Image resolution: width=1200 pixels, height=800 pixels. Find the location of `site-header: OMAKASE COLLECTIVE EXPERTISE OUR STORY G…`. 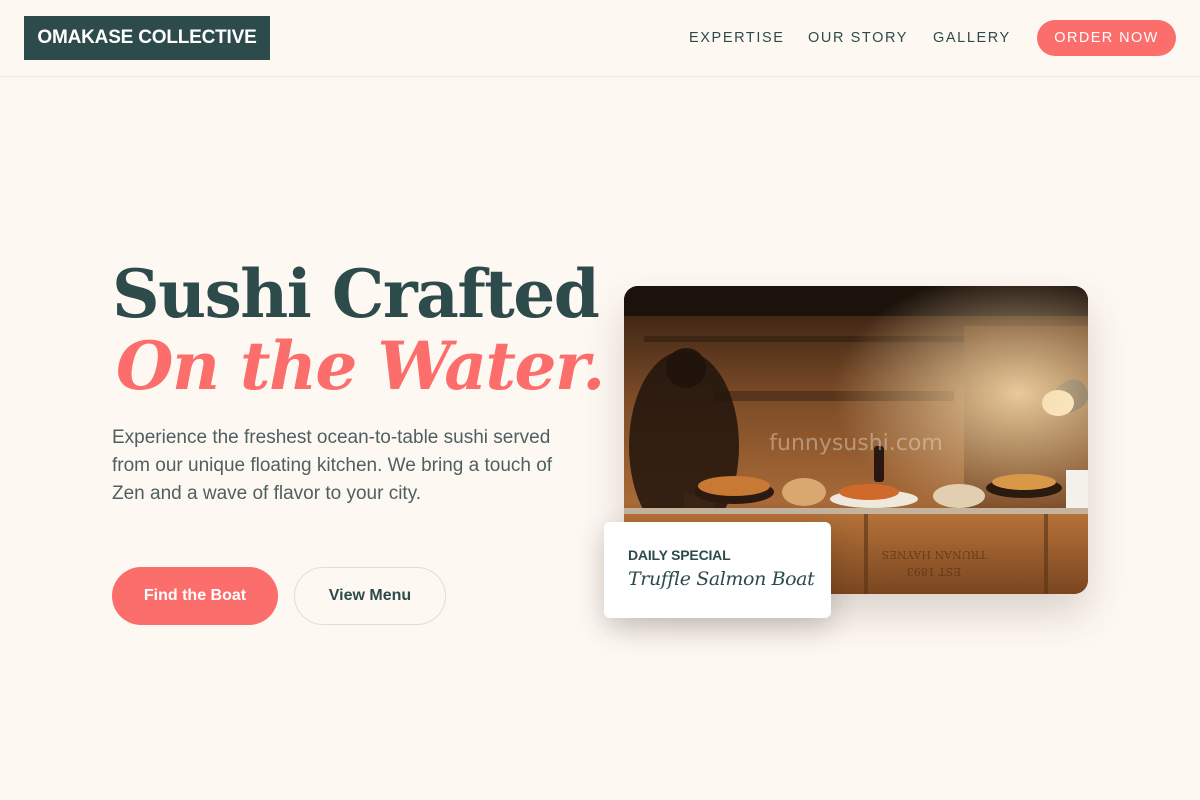

site-header: OMAKASE COLLECTIVE EXPERTISE OUR STORY G… is located at coordinates (600, 38).